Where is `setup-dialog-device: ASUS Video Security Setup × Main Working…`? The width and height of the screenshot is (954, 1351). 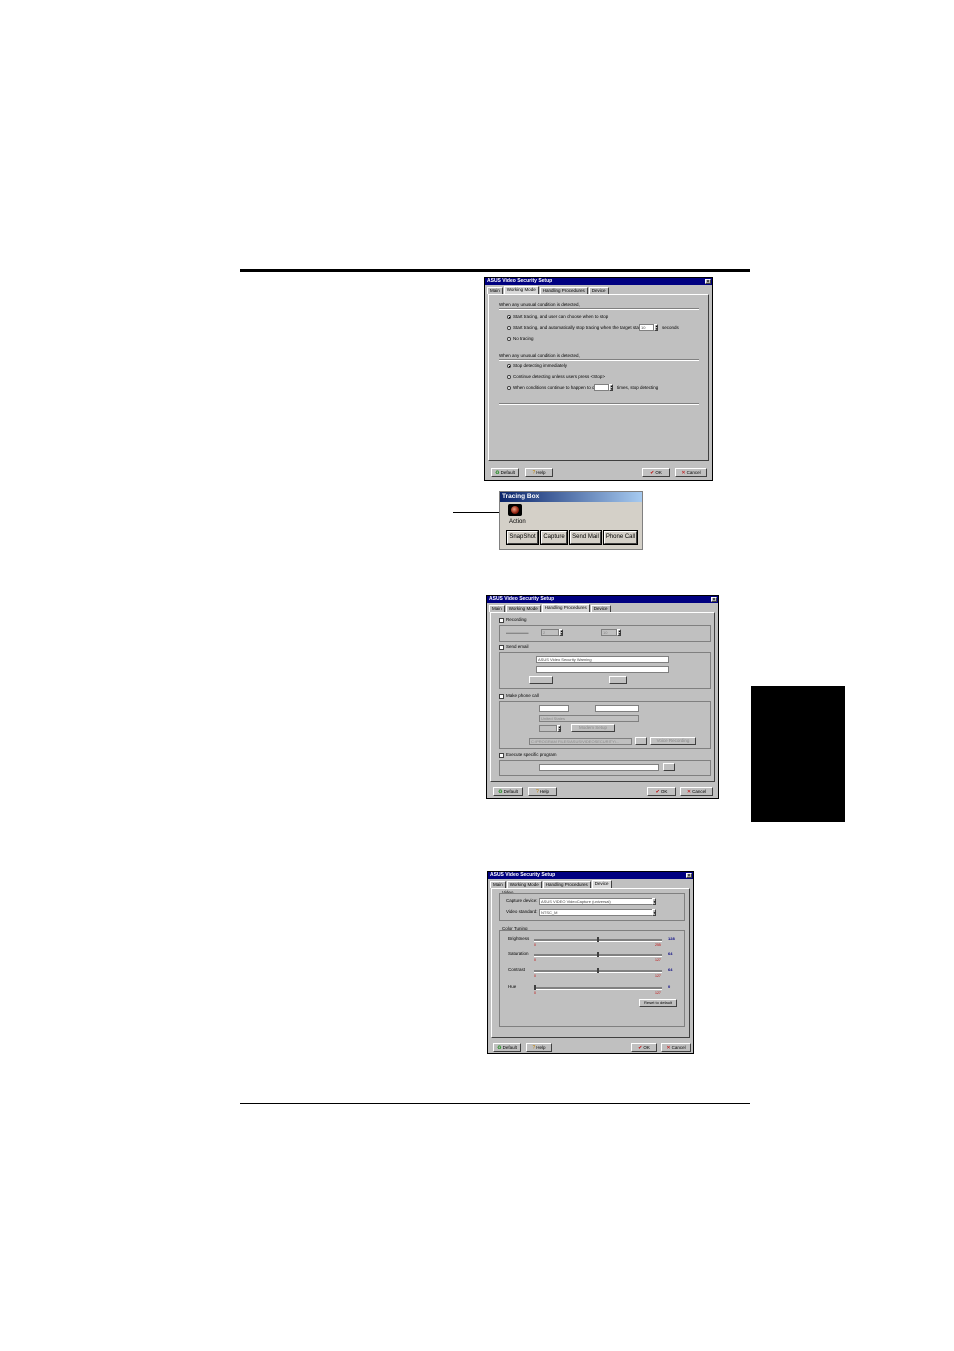
setup-dialog-device: ASUS Video Security Setup × Main Working… is located at coordinates (590, 962).